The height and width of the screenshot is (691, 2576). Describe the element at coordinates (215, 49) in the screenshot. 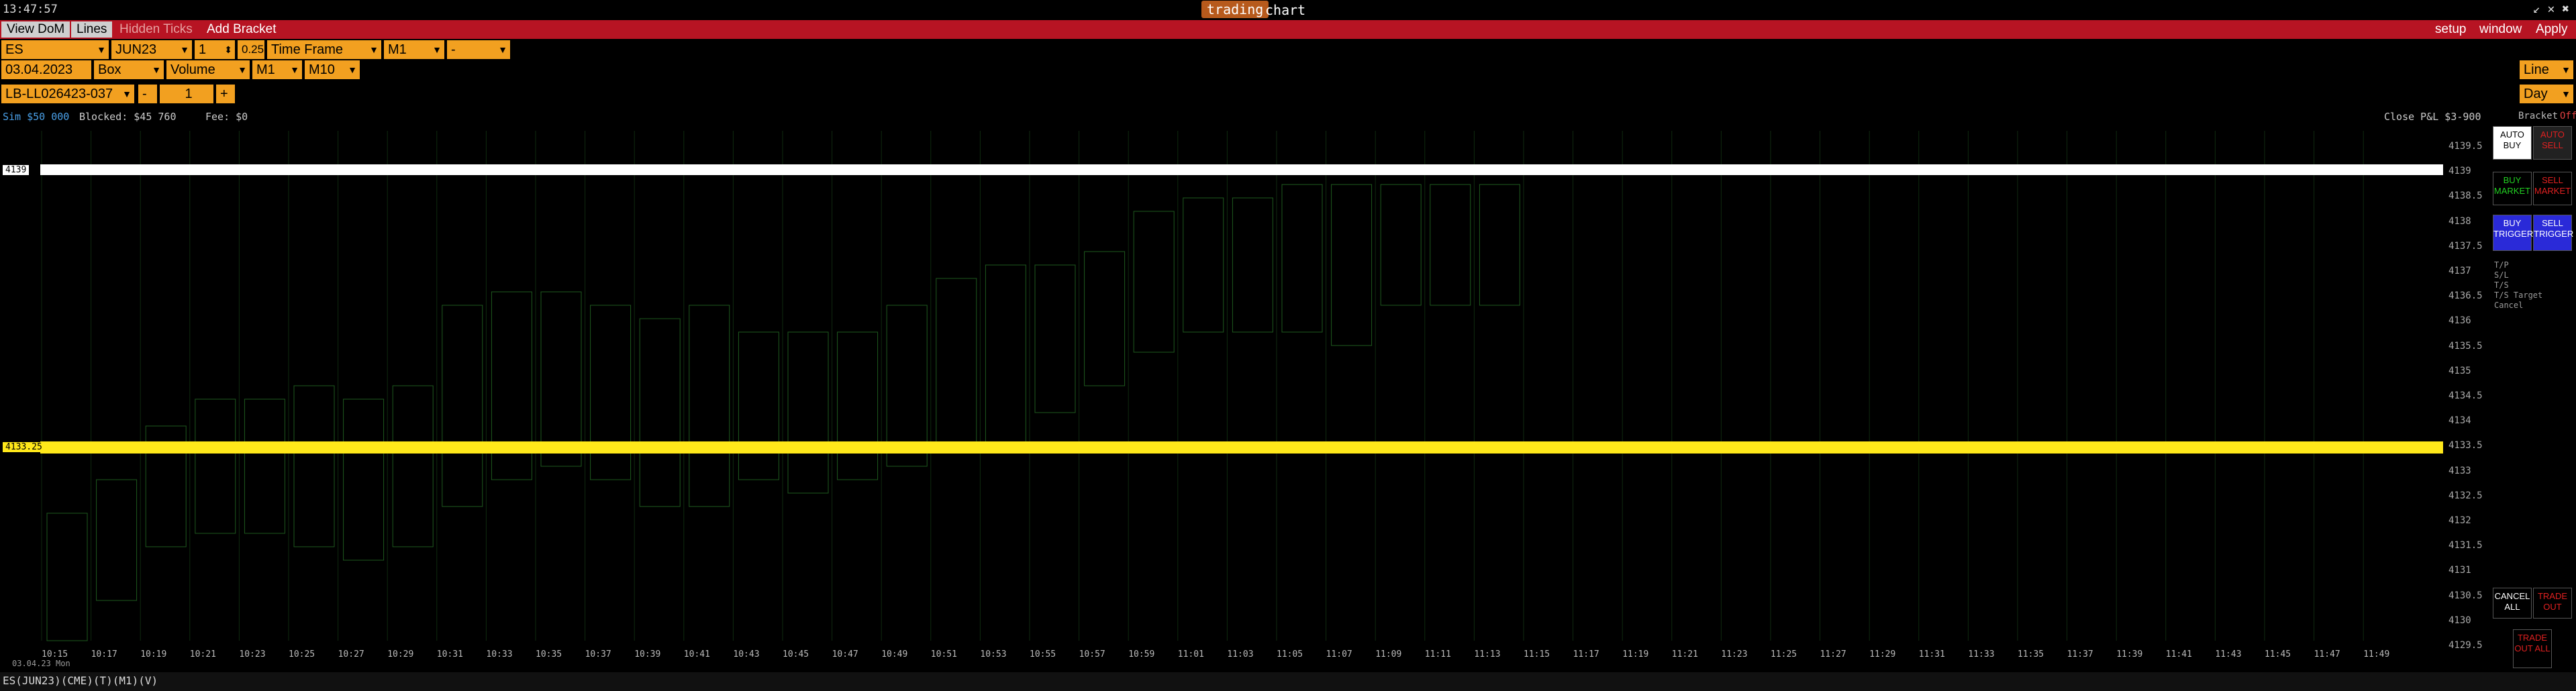

I see `qty-stepper: 1 ⬍` at that location.